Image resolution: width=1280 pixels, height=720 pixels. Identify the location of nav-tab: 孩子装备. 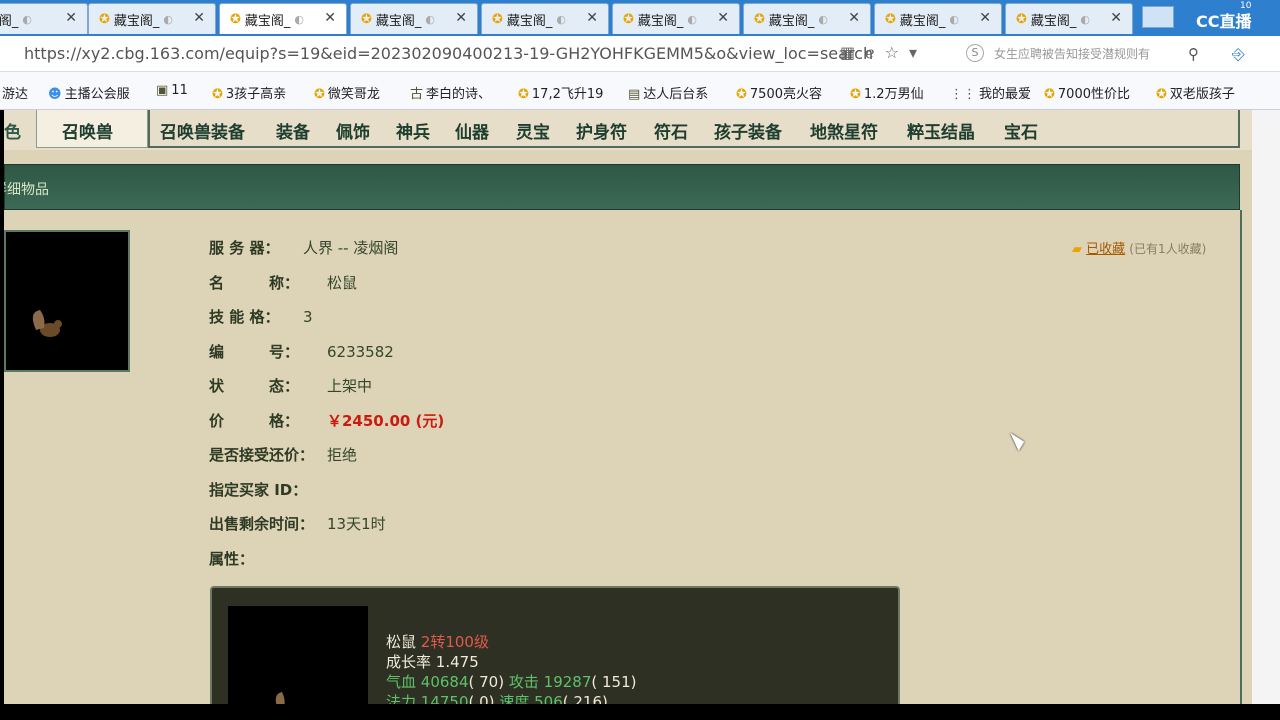
(748, 130).